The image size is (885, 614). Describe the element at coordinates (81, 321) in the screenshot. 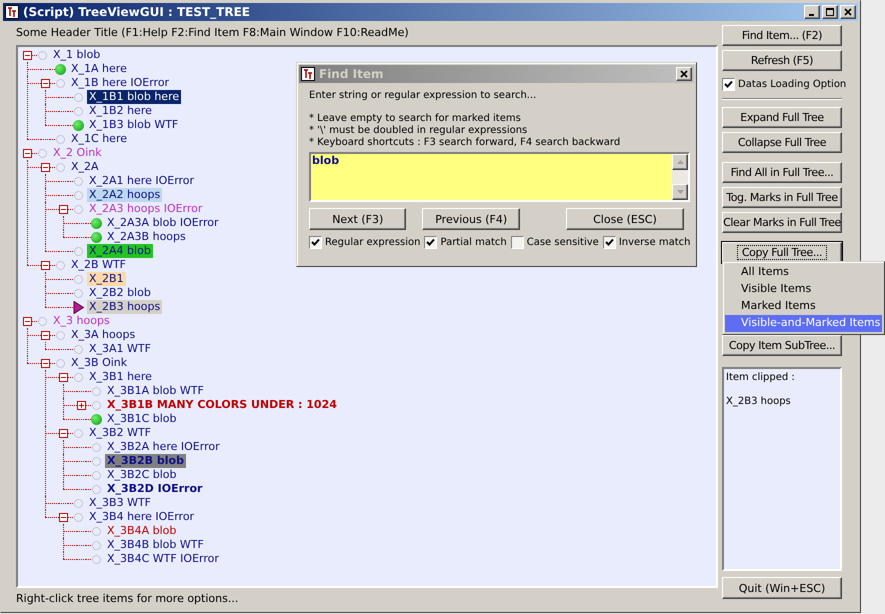

I see `tree-item: X_3 hoops` at that location.